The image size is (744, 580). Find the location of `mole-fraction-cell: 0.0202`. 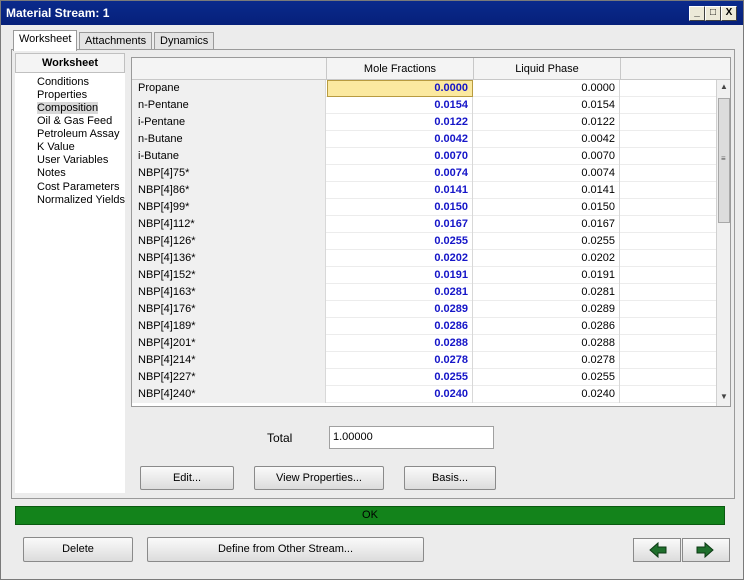

mole-fraction-cell: 0.0202 is located at coordinates (400, 258).